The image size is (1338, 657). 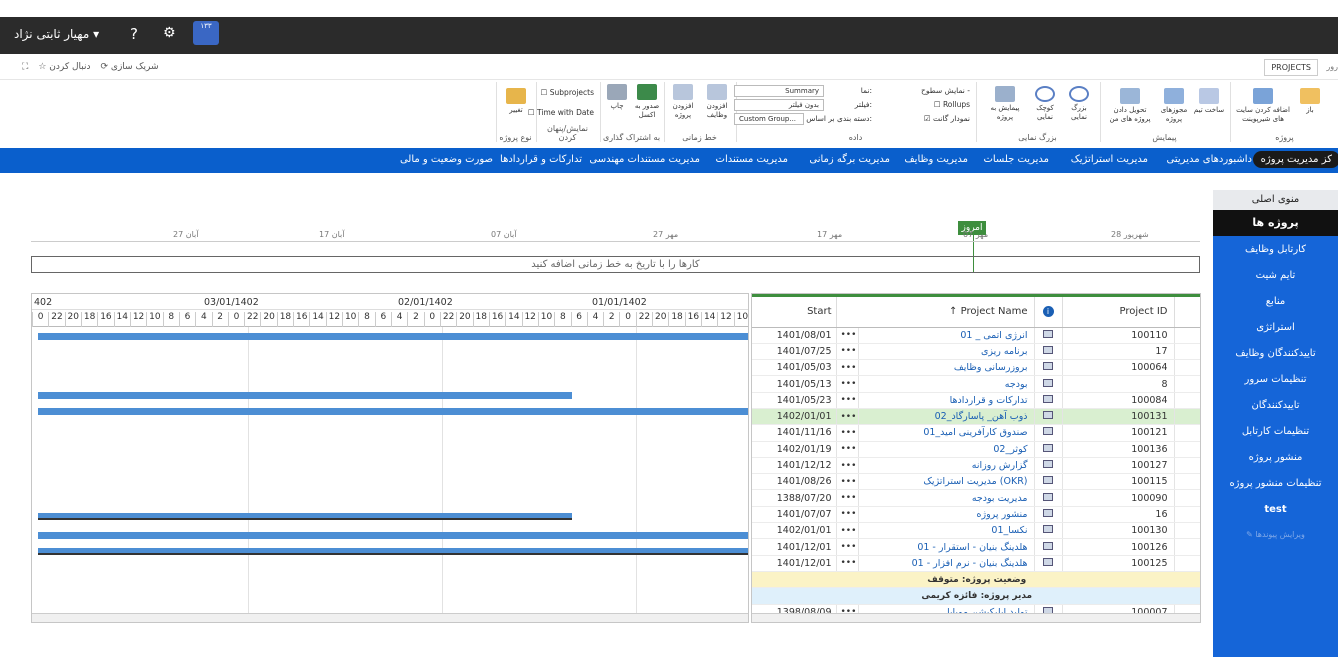 I want to click on table-row: 1388/07/20 ••• مدیریت بودجه 100090, so click(x=976, y=498).